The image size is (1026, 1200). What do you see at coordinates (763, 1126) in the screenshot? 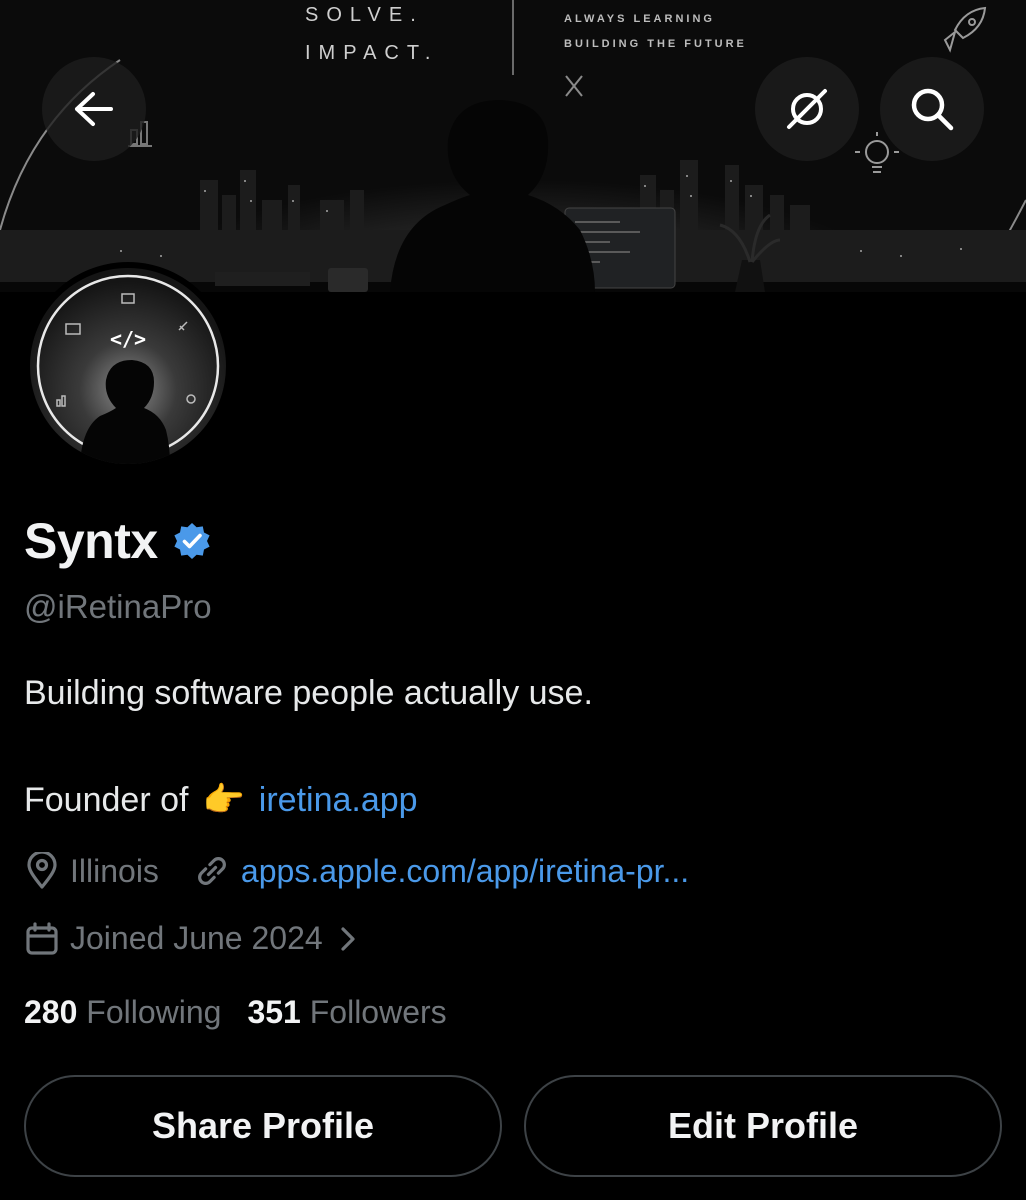
I see `edit-profile-button: Edit Profile` at bounding box center [763, 1126].